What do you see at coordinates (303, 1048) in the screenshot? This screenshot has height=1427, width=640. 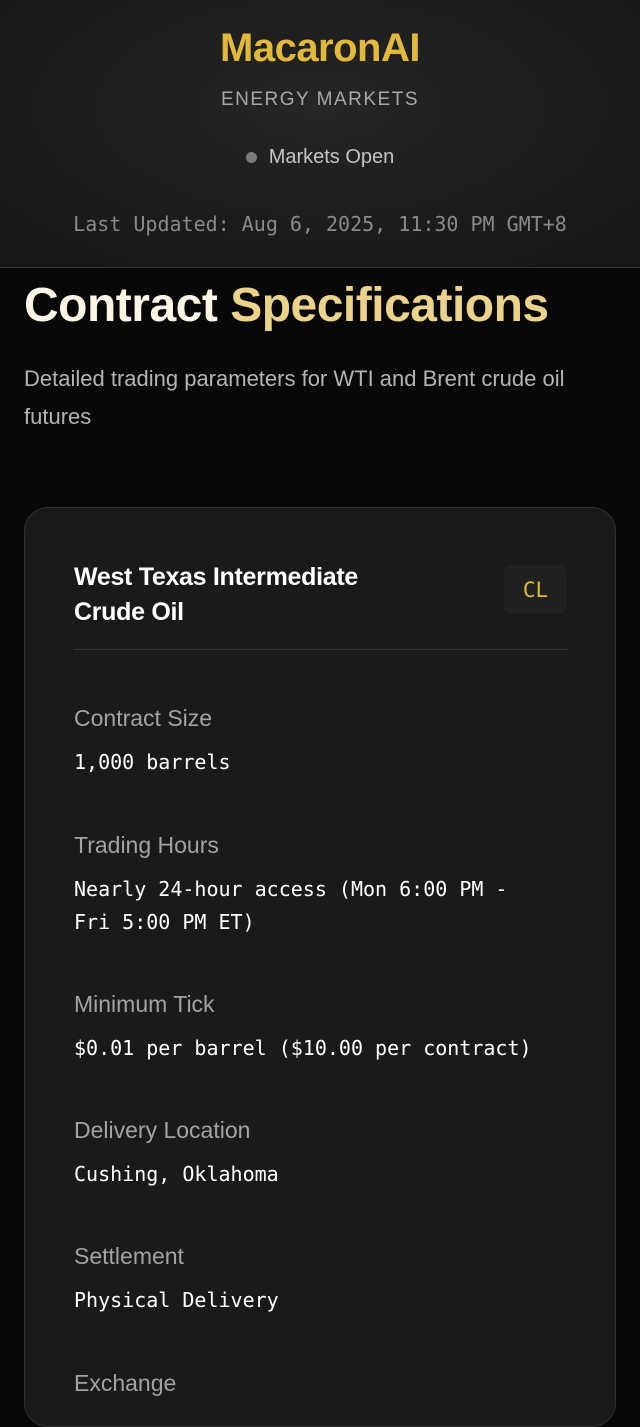 I see `spec-value: $0.01 per barrel ($10.00 per contract)` at bounding box center [303, 1048].